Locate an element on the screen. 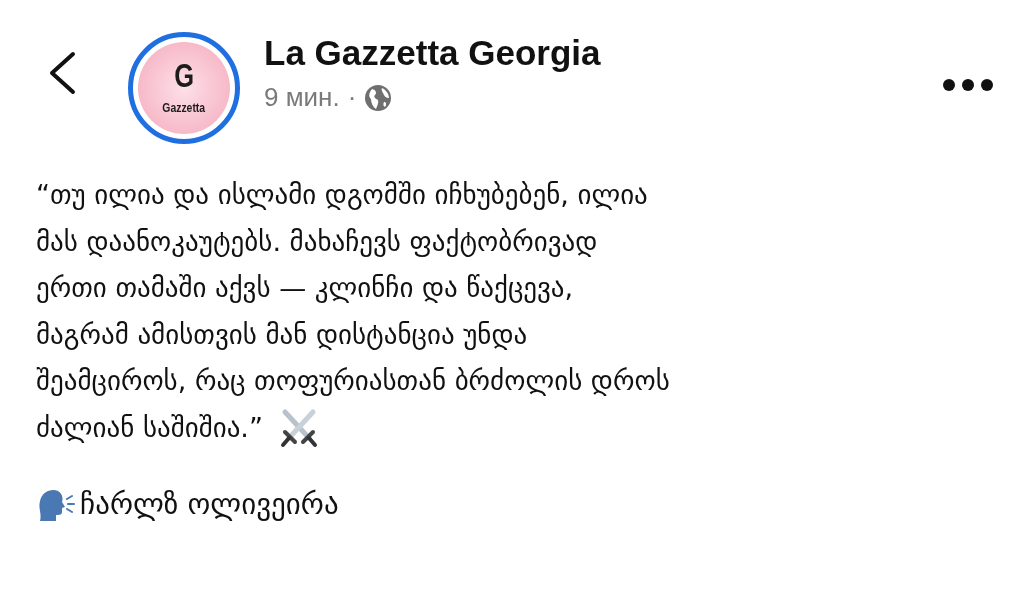 The image size is (1024, 599). page-name: La Gazzetta Georgia is located at coordinates (432, 52).